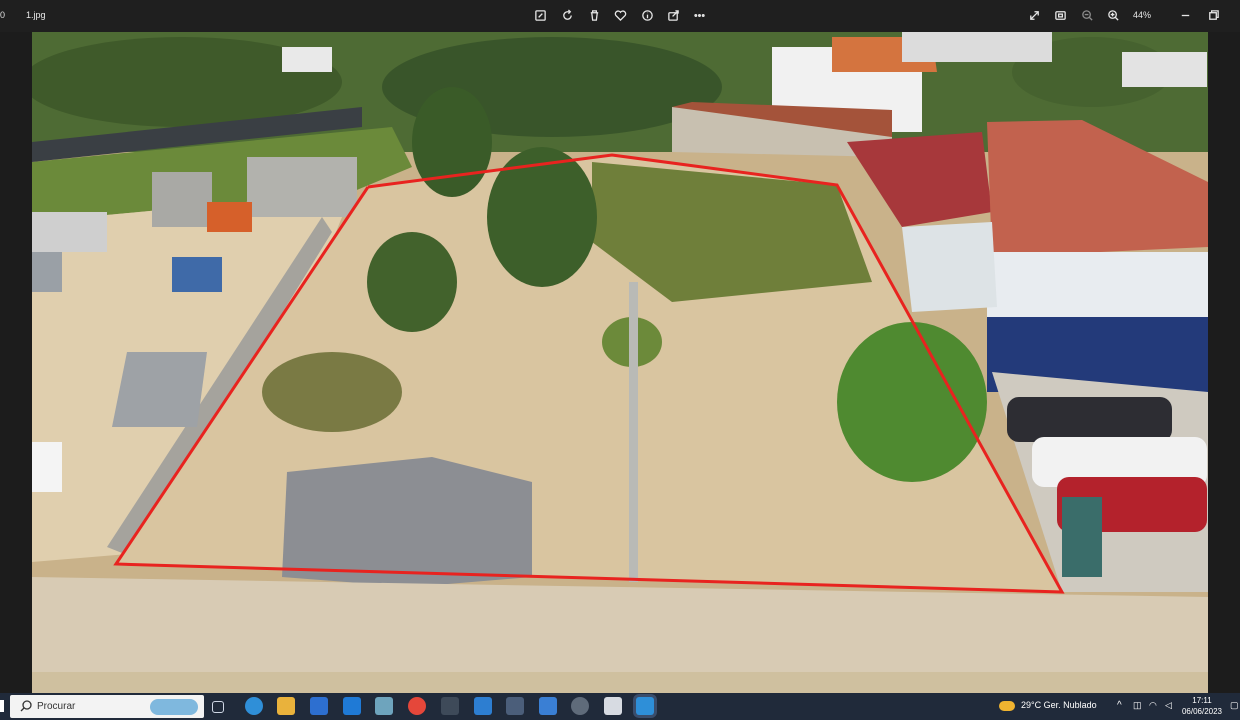  Describe the element at coordinates (3, 15) in the screenshot. I see `left-edge-text: 0` at that location.